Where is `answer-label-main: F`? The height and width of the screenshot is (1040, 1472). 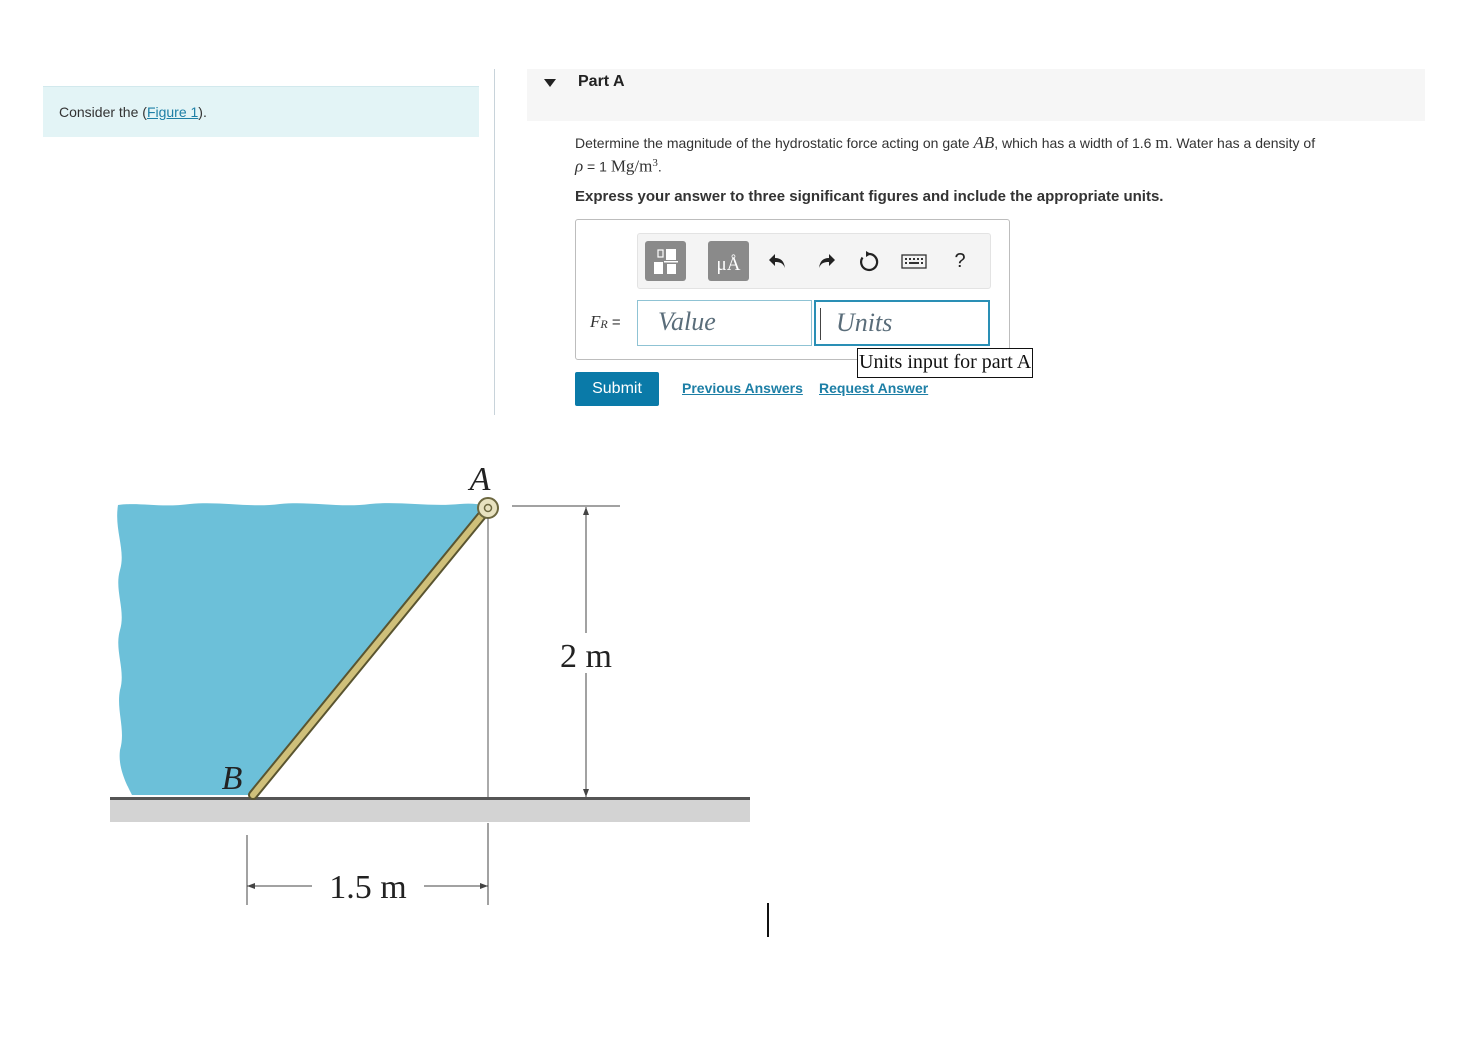 answer-label-main: F is located at coordinates (595, 321).